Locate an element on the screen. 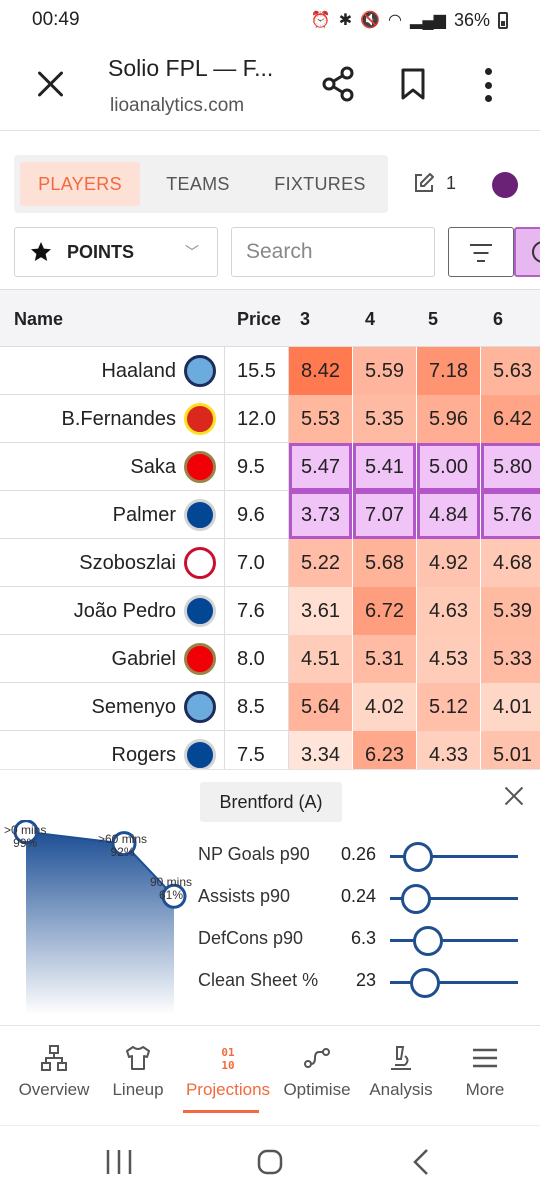 The width and height of the screenshot is (540, 1200). player-name-cell: B.Fernandes is located at coordinates (112, 419).